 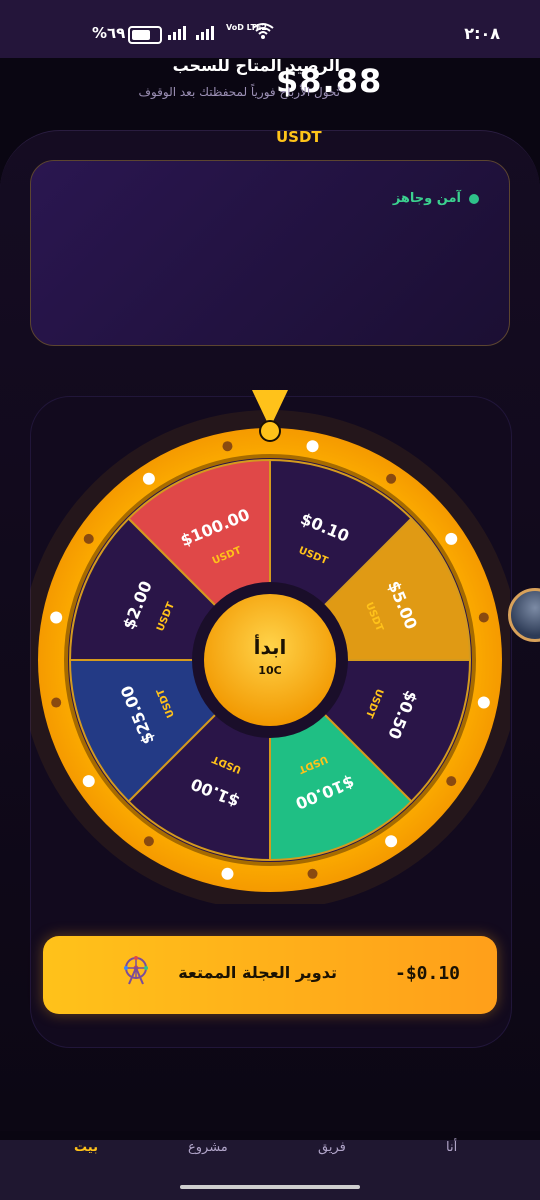 I want to click on nav-project: مشروع, so click(x=208, y=1147).